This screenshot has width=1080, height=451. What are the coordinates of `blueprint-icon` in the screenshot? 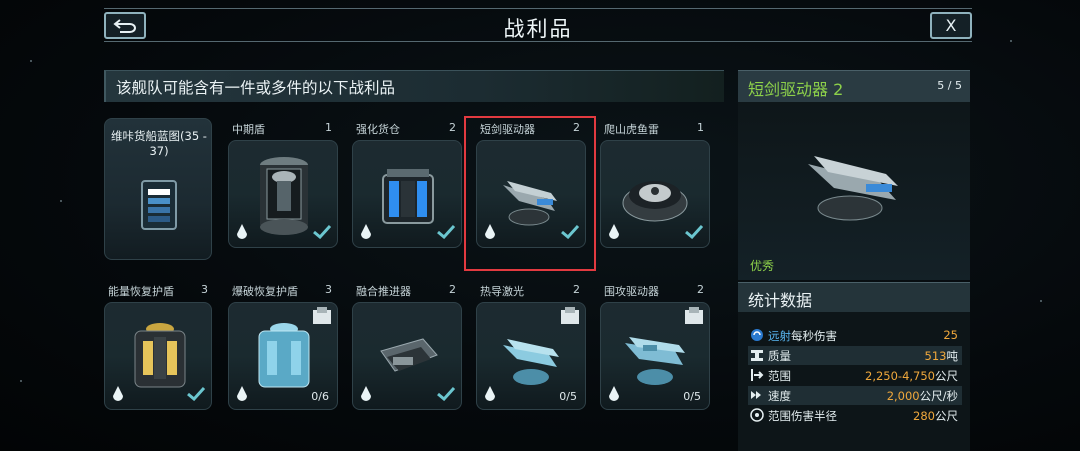 It's located at (159, 205).